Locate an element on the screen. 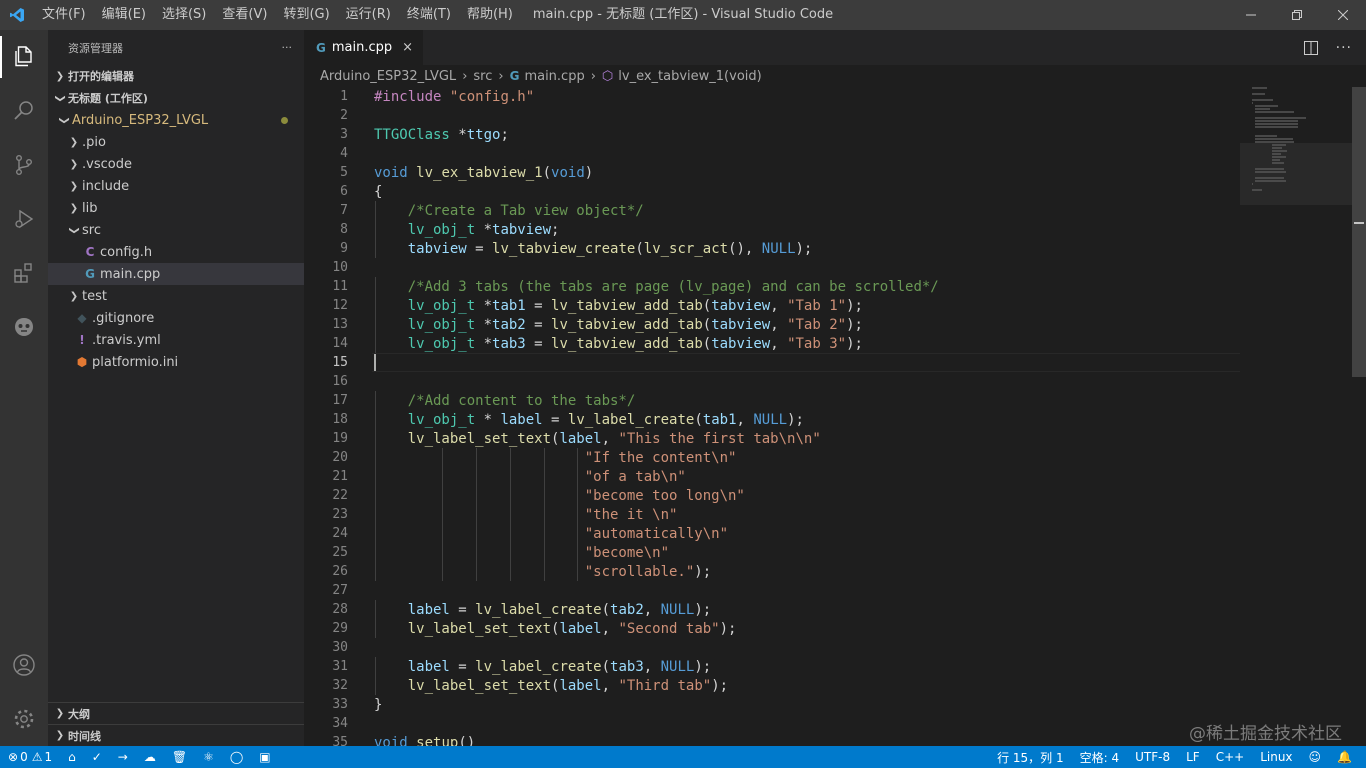 Image resolution: width=1366 pixels, height=768 pixels. pio-serial-monitor-icon: ◯ is located at coordinates (236, 757).